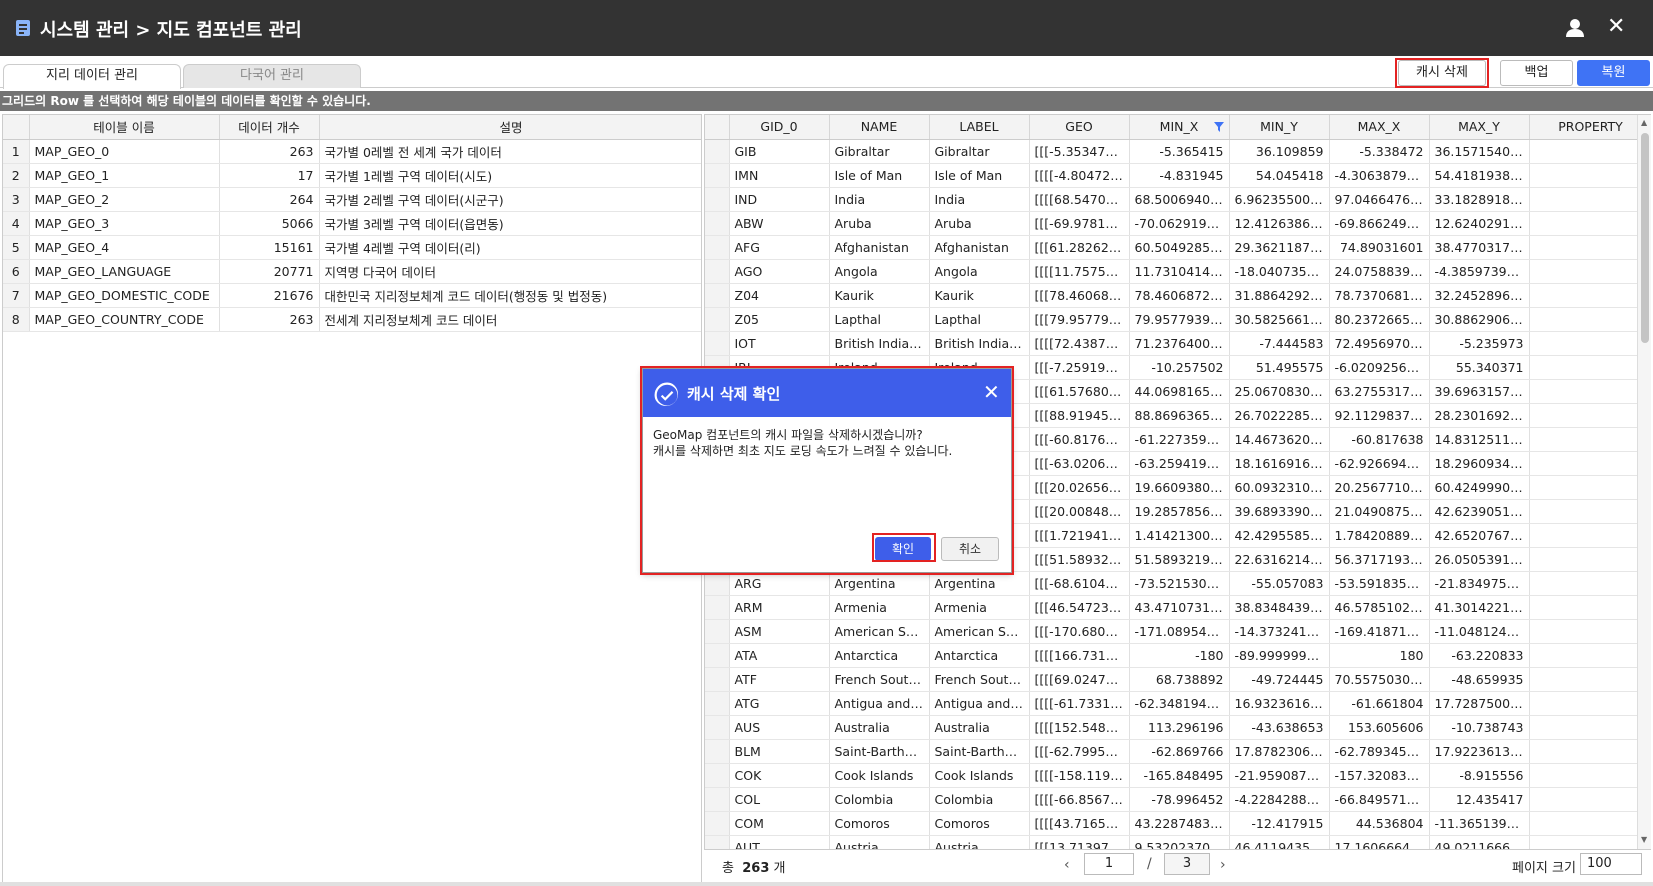 The height and width of the screenshot is (886, 1653). I want to click on gid-cell: BLM, so click(779, 751).